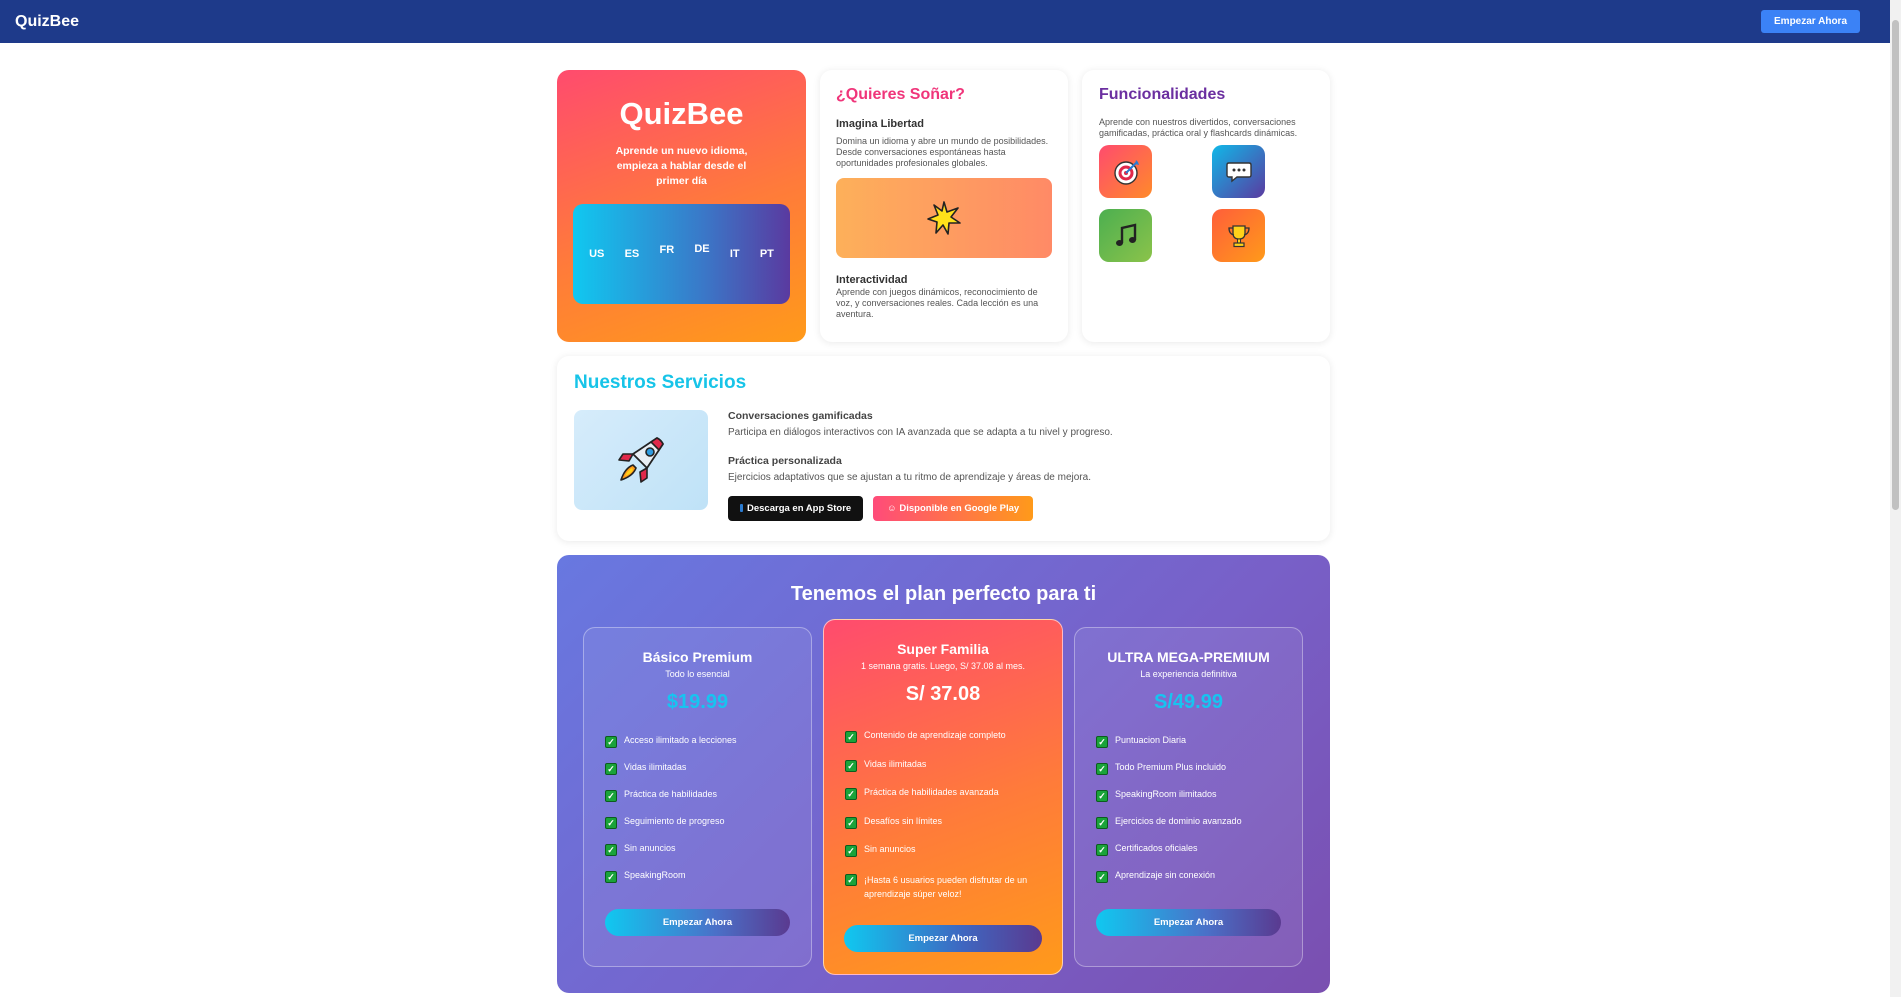  Describe the element at coordinates (697, 674) in the screenshot. I see `plan-subtitle: Todo lo esencial` at that location.